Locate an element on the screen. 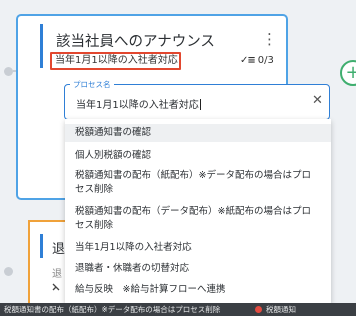 This screenshot has height=316, width=356. option-item: 税額通知書の配布（データ配布）※紙配布の場合はプロセス削除 is located at coordinates (198, 220).